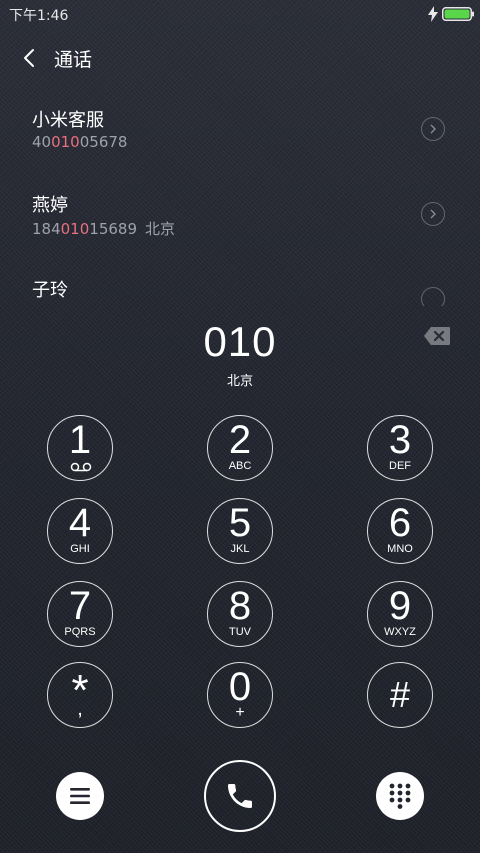  I want to click on menu-icon, so click(80, 796).